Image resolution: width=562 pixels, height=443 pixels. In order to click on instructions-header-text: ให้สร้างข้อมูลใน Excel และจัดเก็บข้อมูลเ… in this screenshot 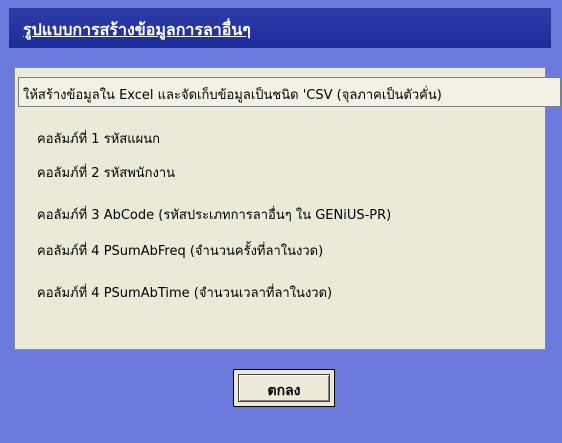, I will do `click(232, 95)`.